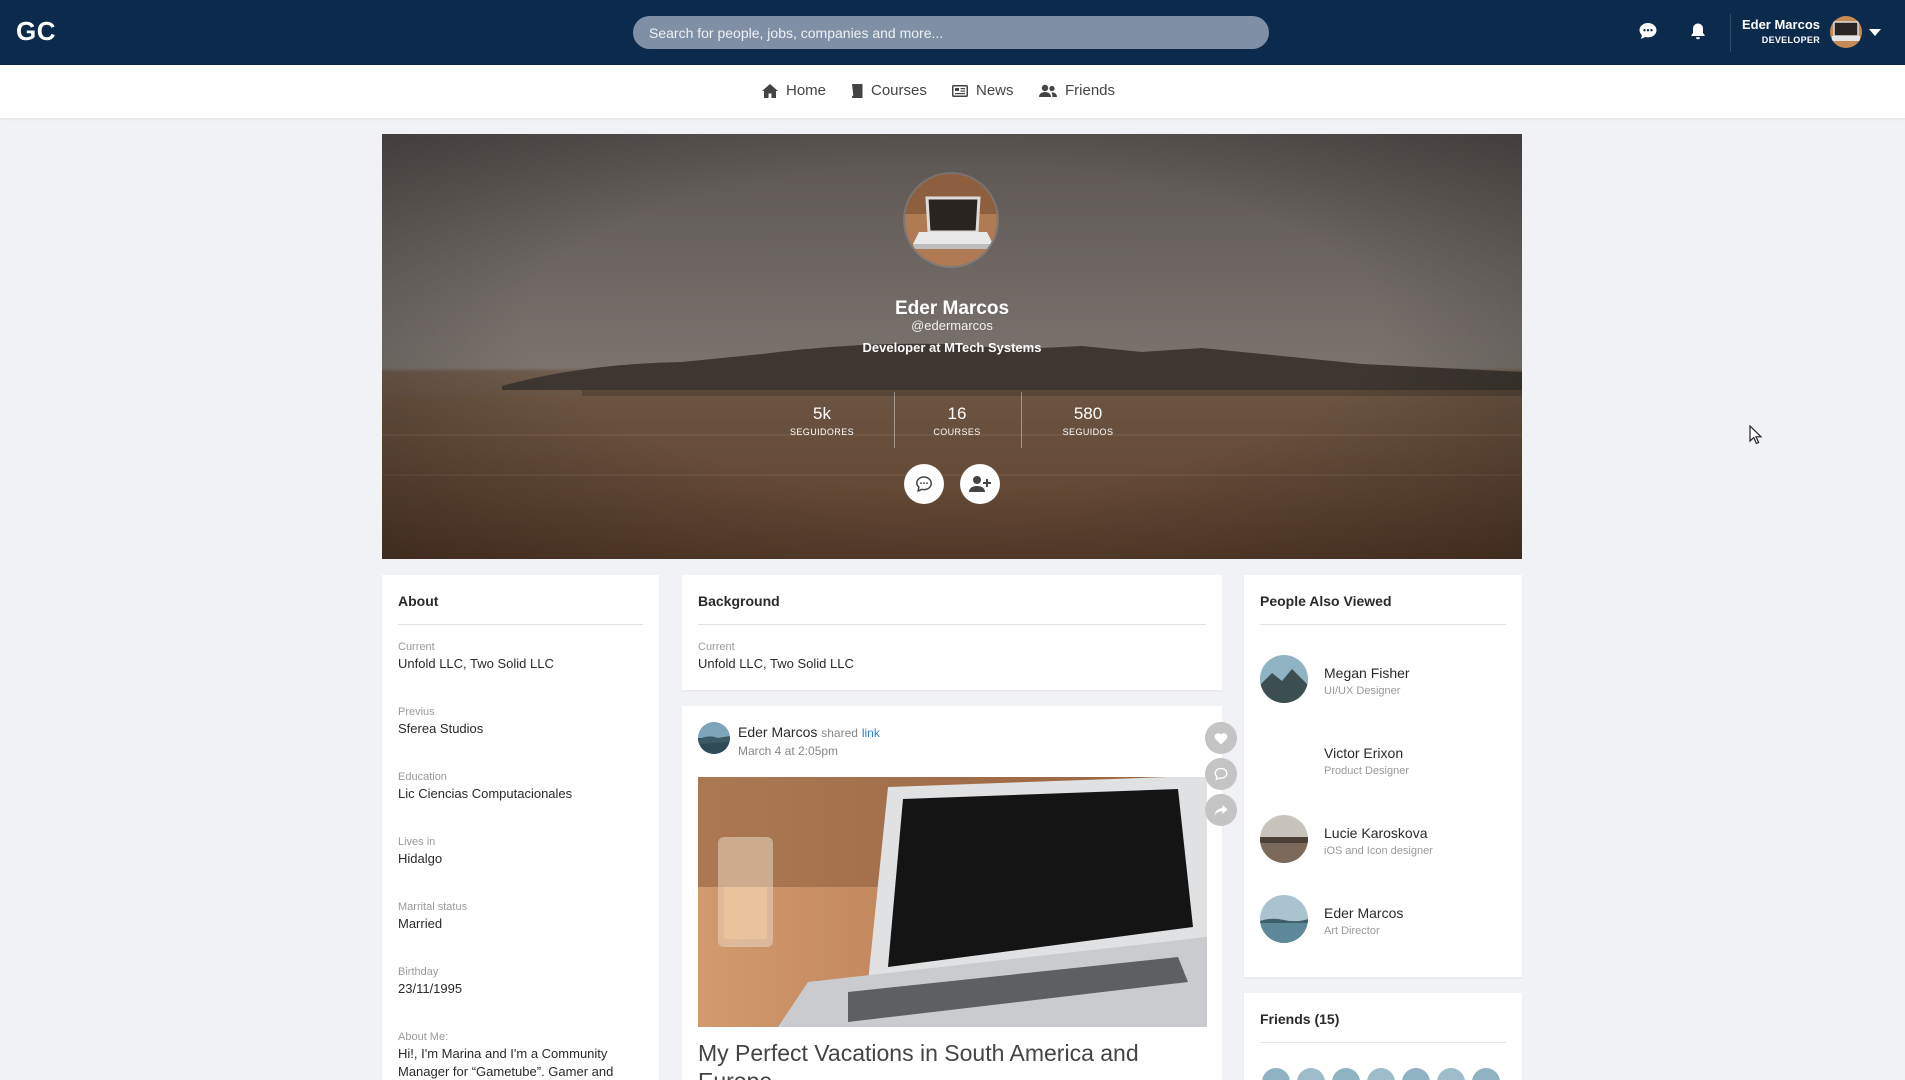 The width and height of the screenshot is (1905, 1080). I want to click on nav-item-courses: Courses, so click(889, 90).